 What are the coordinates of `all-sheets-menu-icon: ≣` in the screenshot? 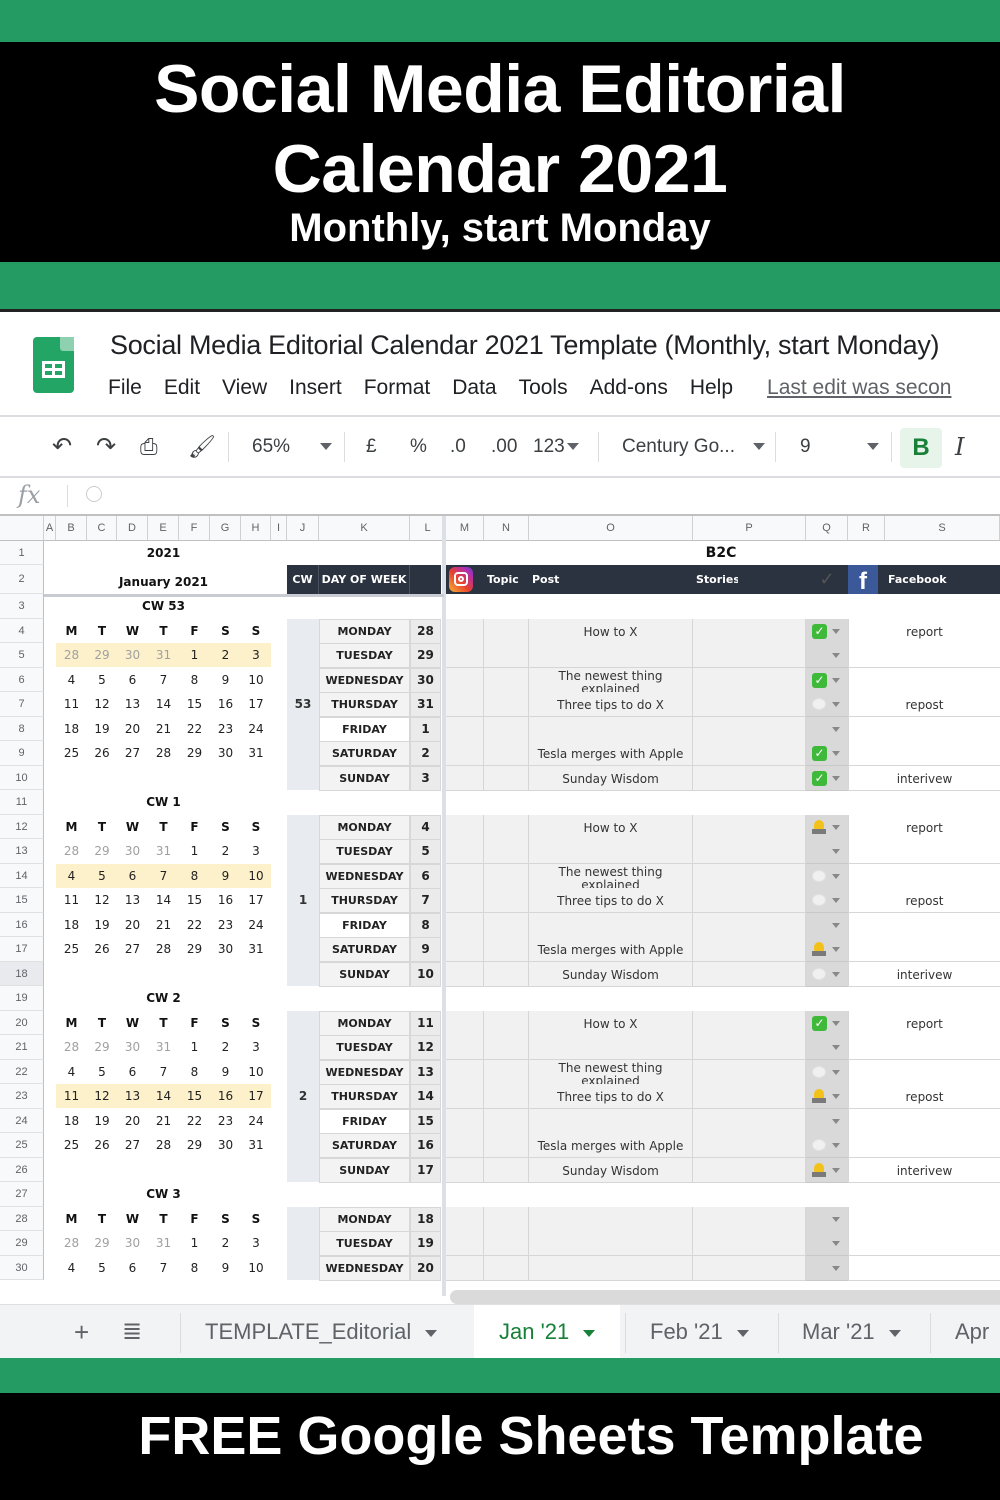 It's located at (132, 1331).